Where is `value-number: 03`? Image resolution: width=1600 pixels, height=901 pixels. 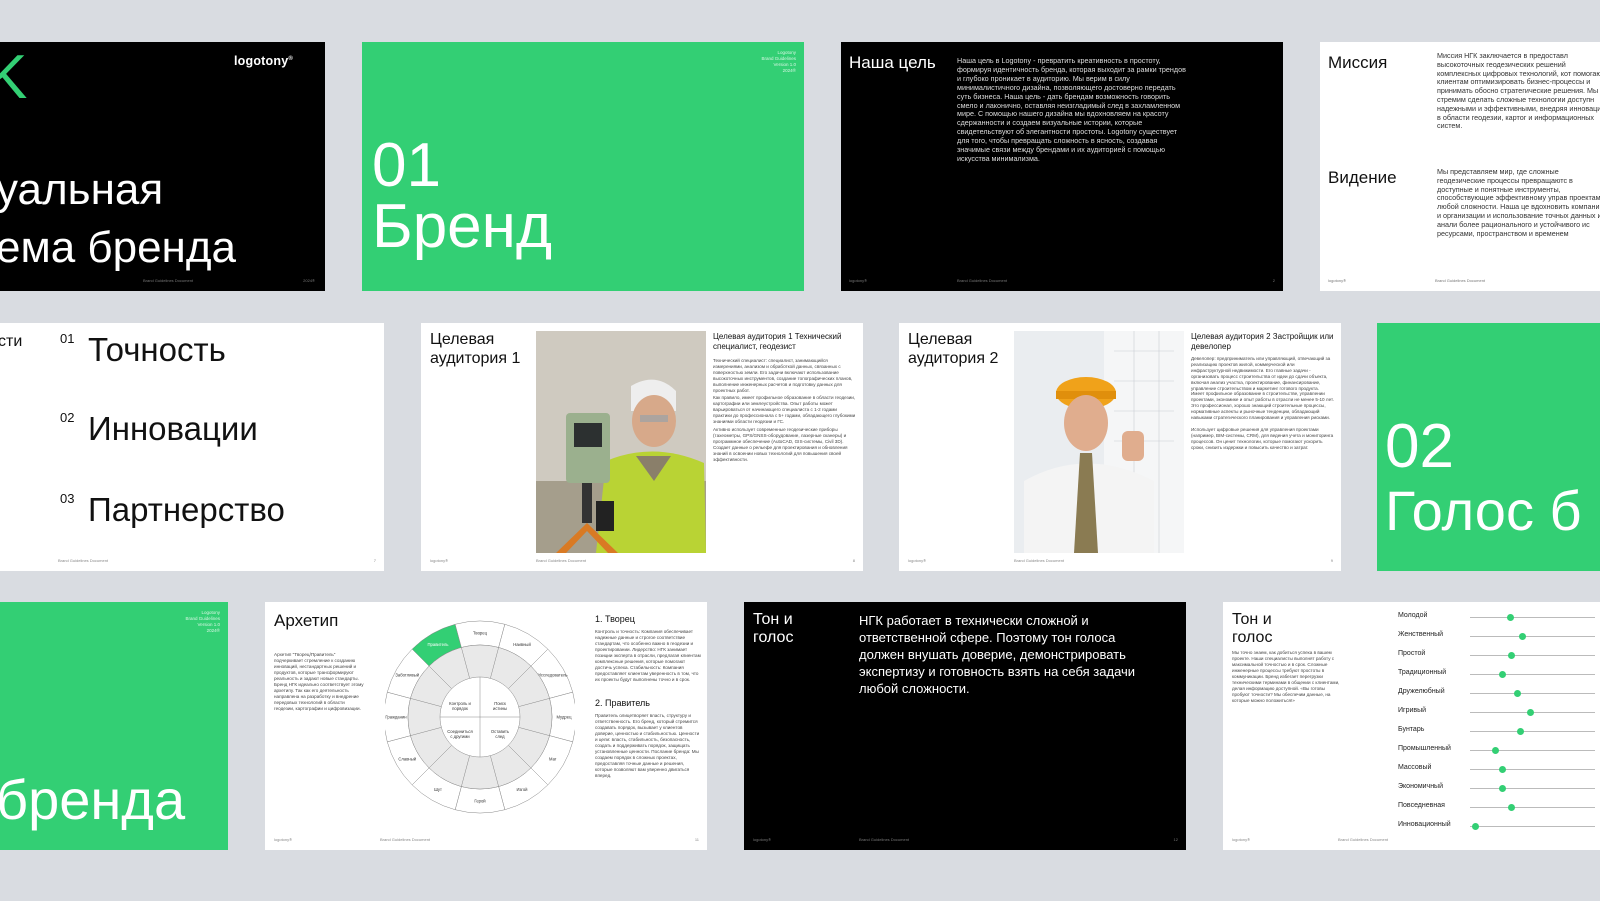 value-number: 03 is located at coordinates (67, 498).